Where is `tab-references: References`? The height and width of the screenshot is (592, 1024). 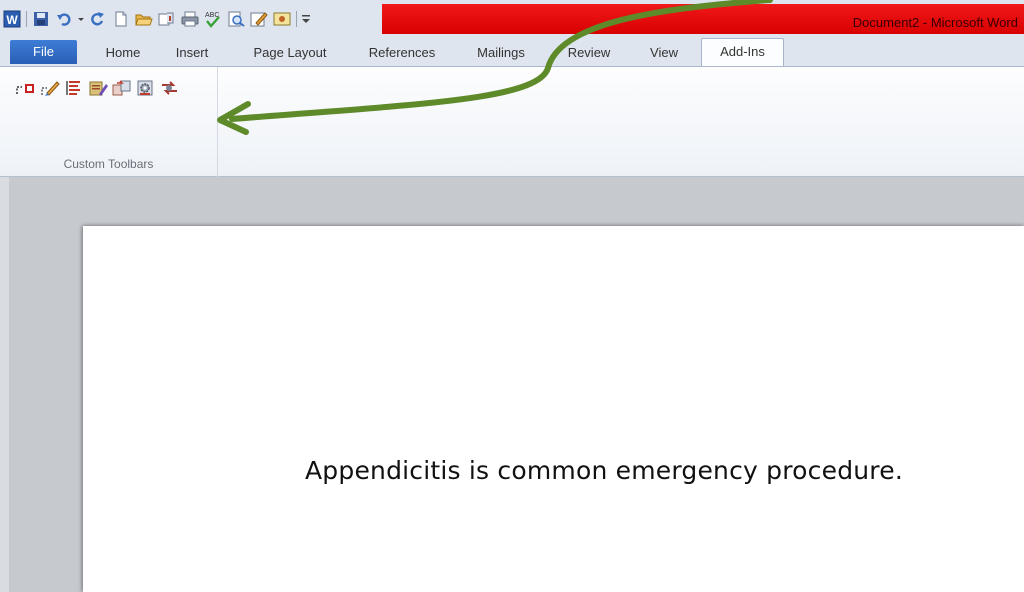
tab-references: References is located at coordinates (402, 53).